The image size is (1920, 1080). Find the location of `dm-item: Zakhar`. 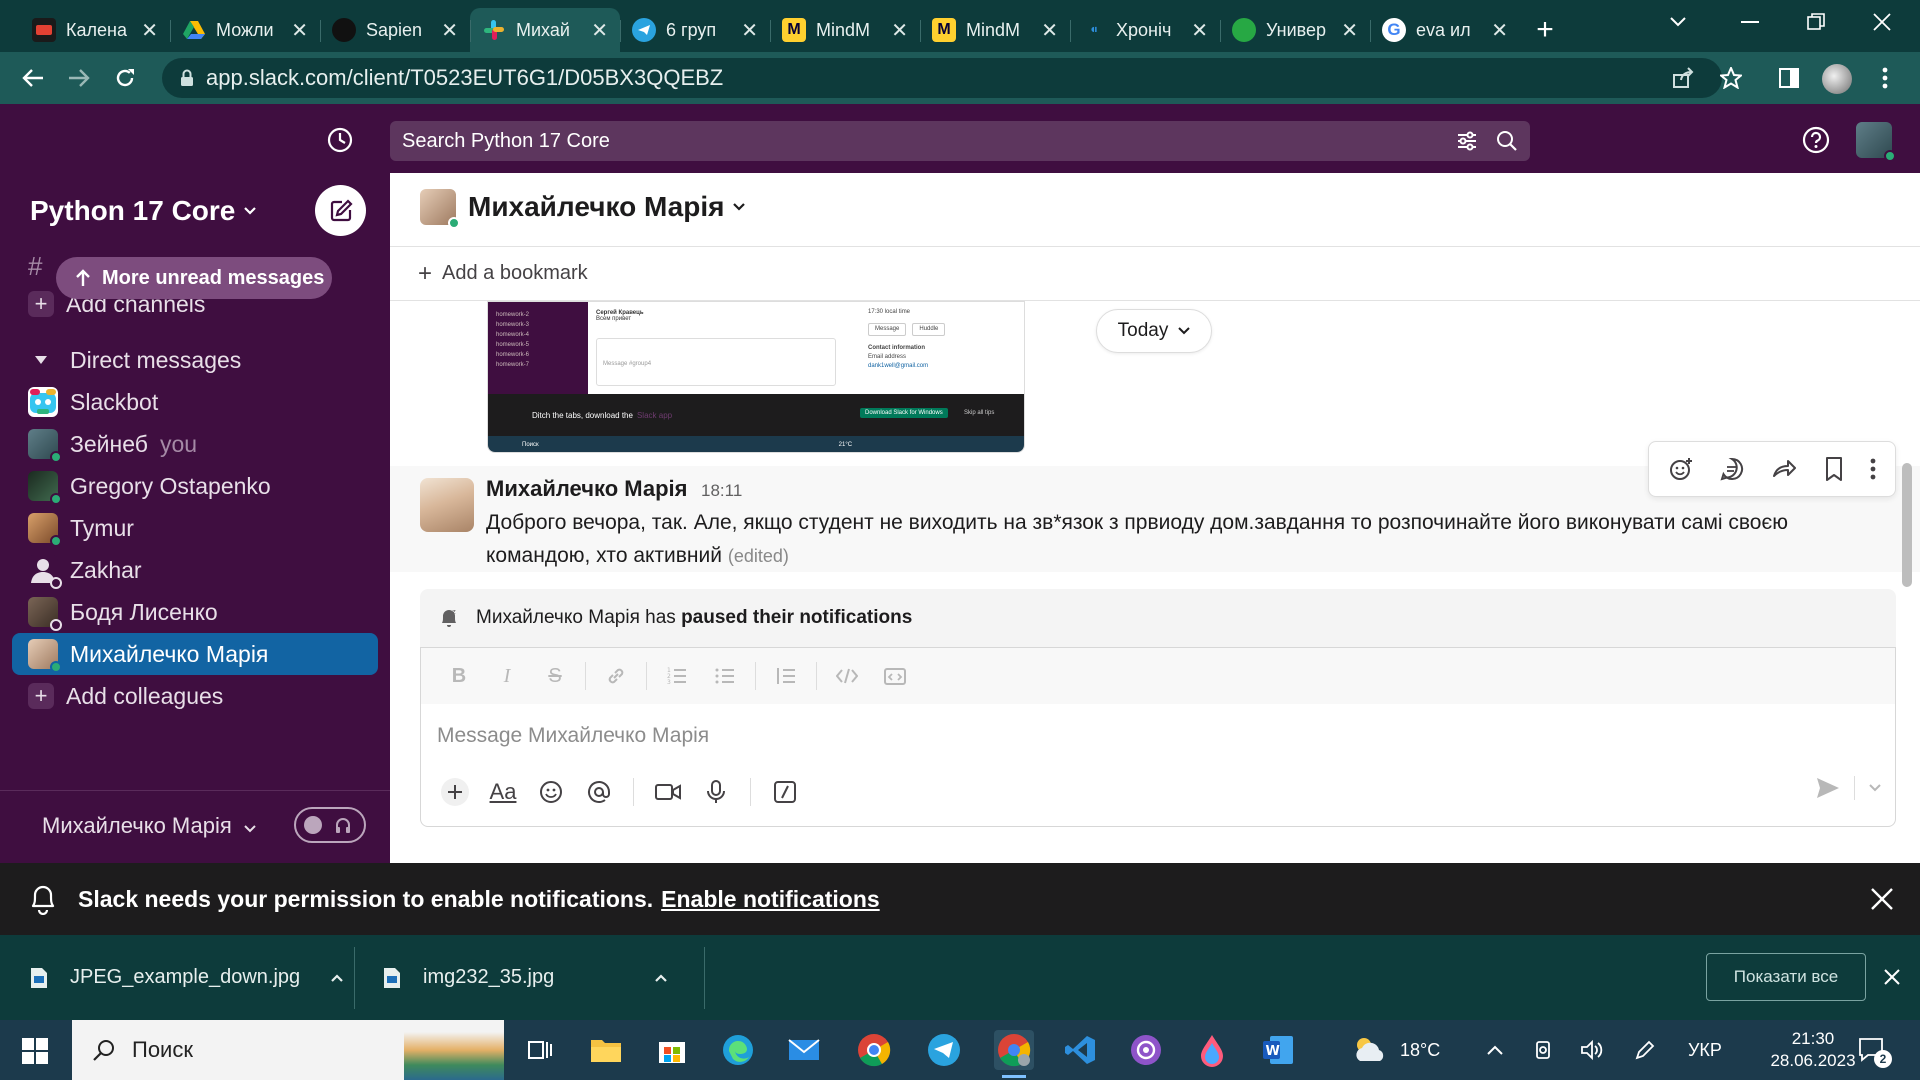

dm-item: Zakhar is located at coordinates (195, 570).